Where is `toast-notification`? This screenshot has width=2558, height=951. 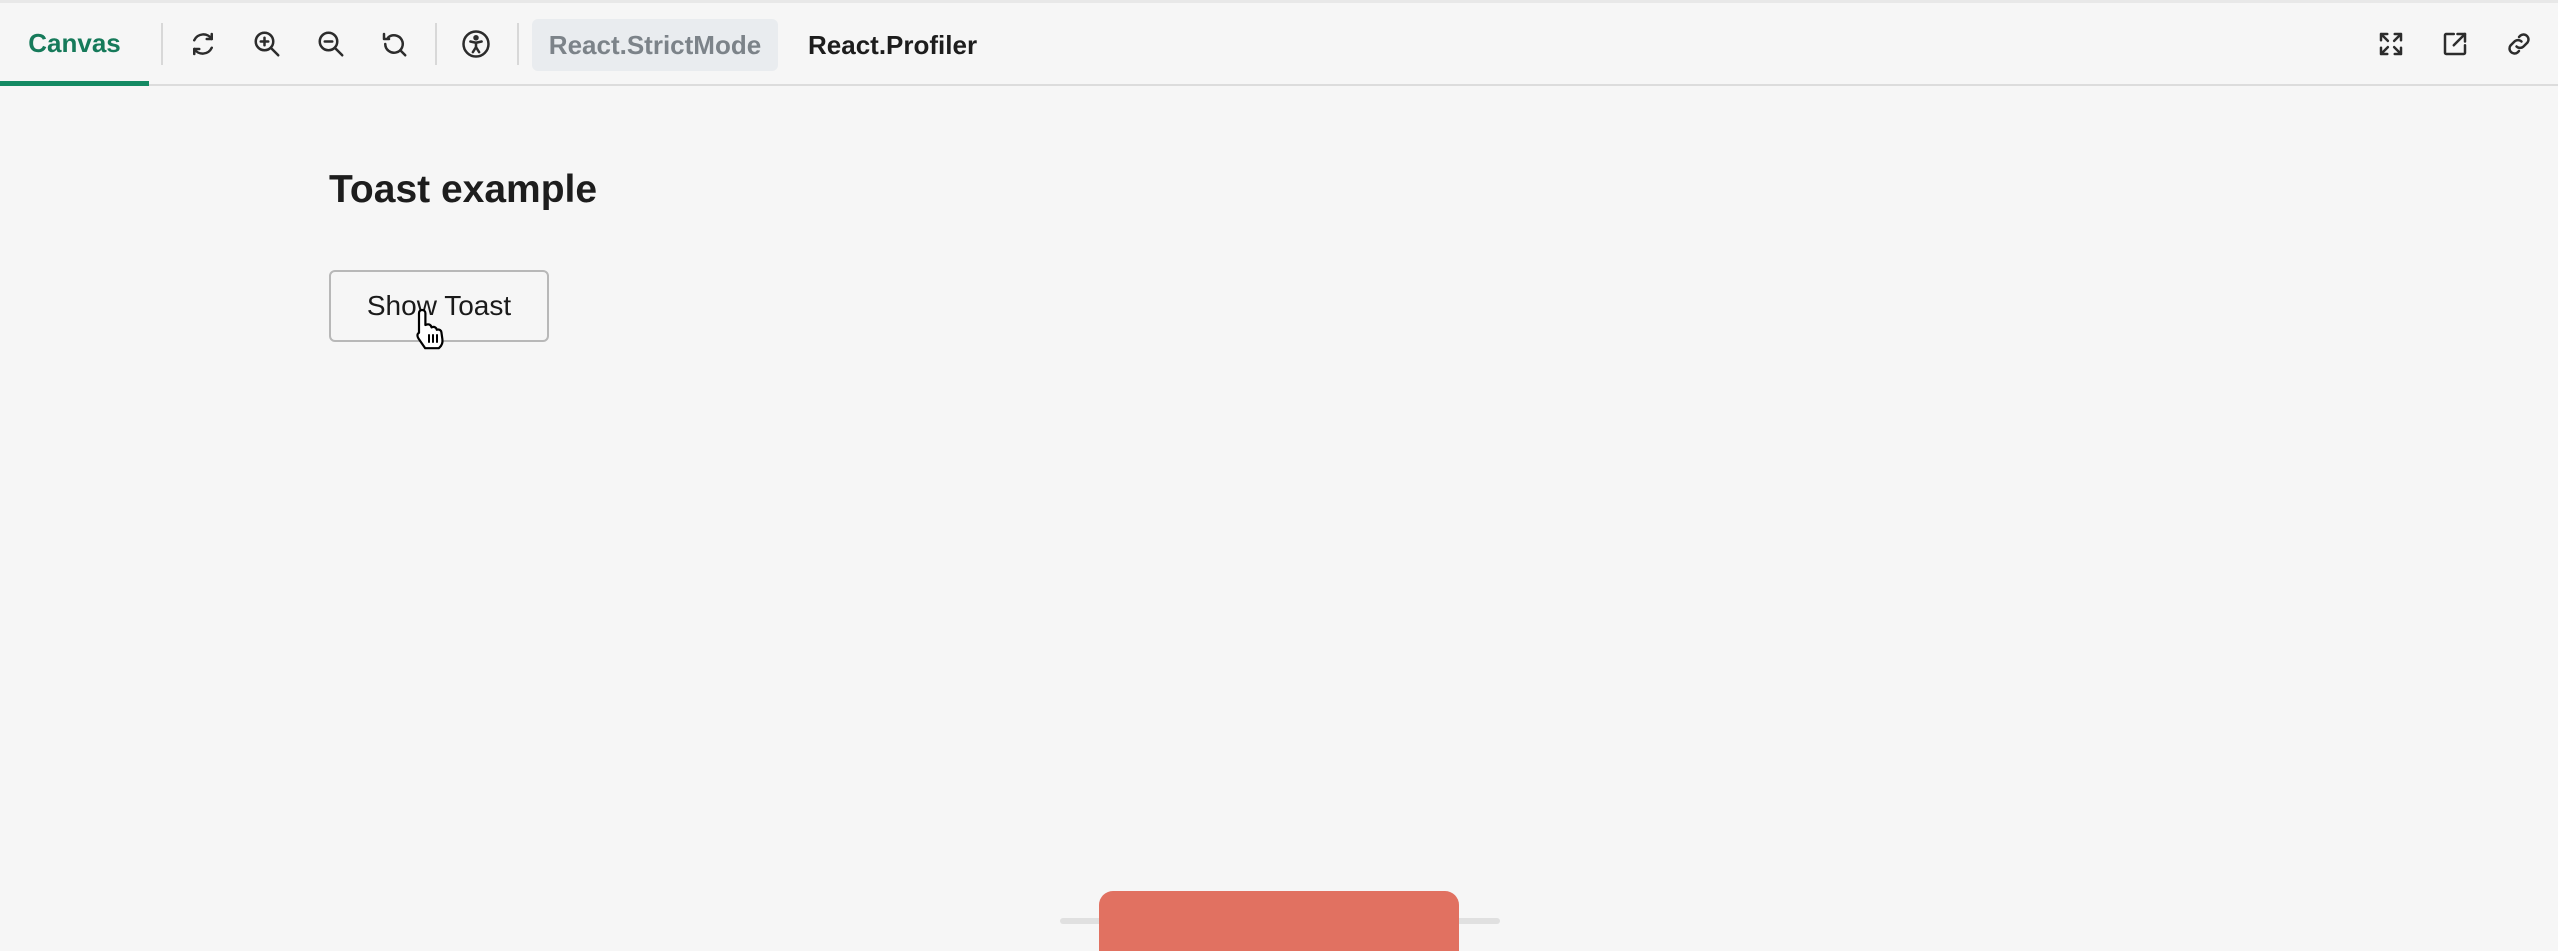
toast-notification is located at coordinates (1279, 921).